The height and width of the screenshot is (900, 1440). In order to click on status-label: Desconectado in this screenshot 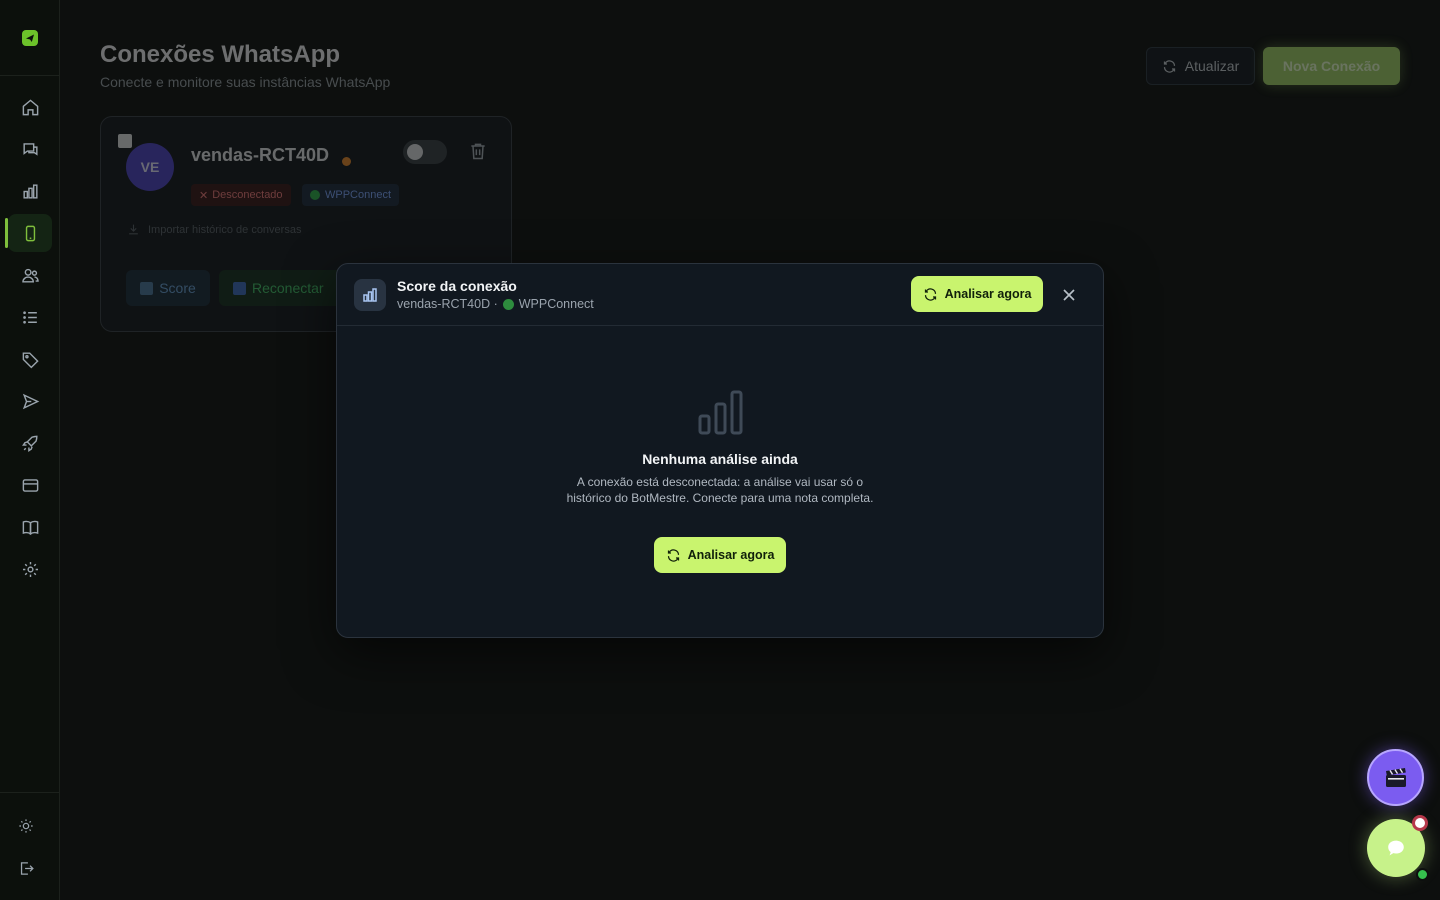, I will do `click(247, 195)`.